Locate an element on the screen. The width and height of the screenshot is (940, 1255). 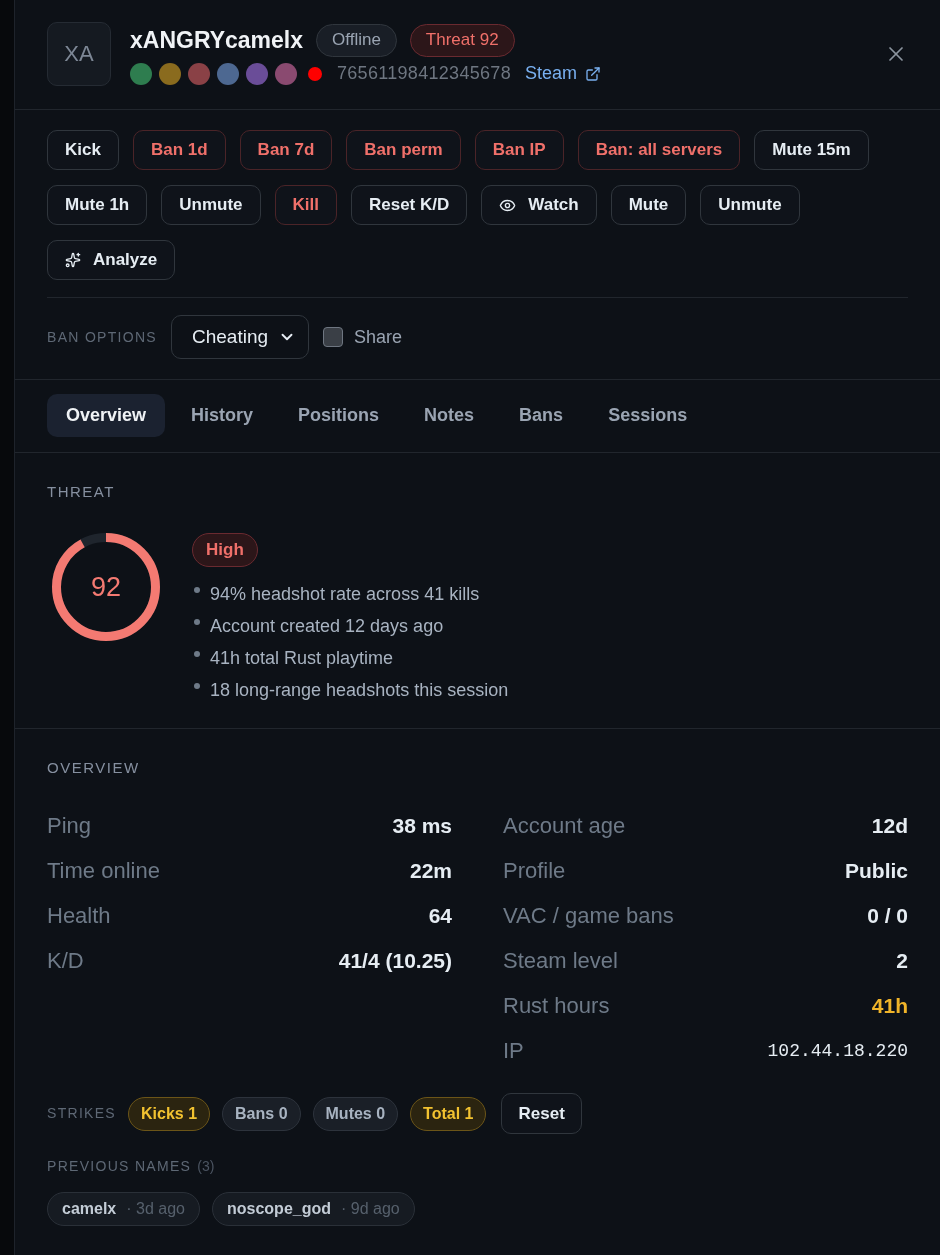
stat-label: VAC / game bans is located at coordinates (588, 915).